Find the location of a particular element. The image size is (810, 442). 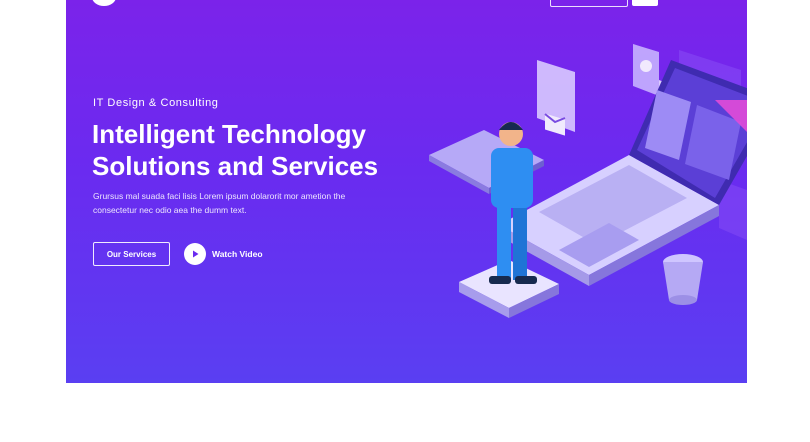

hero-eyebrow: IT Design & Consulting is located at coordinates (156, 103).